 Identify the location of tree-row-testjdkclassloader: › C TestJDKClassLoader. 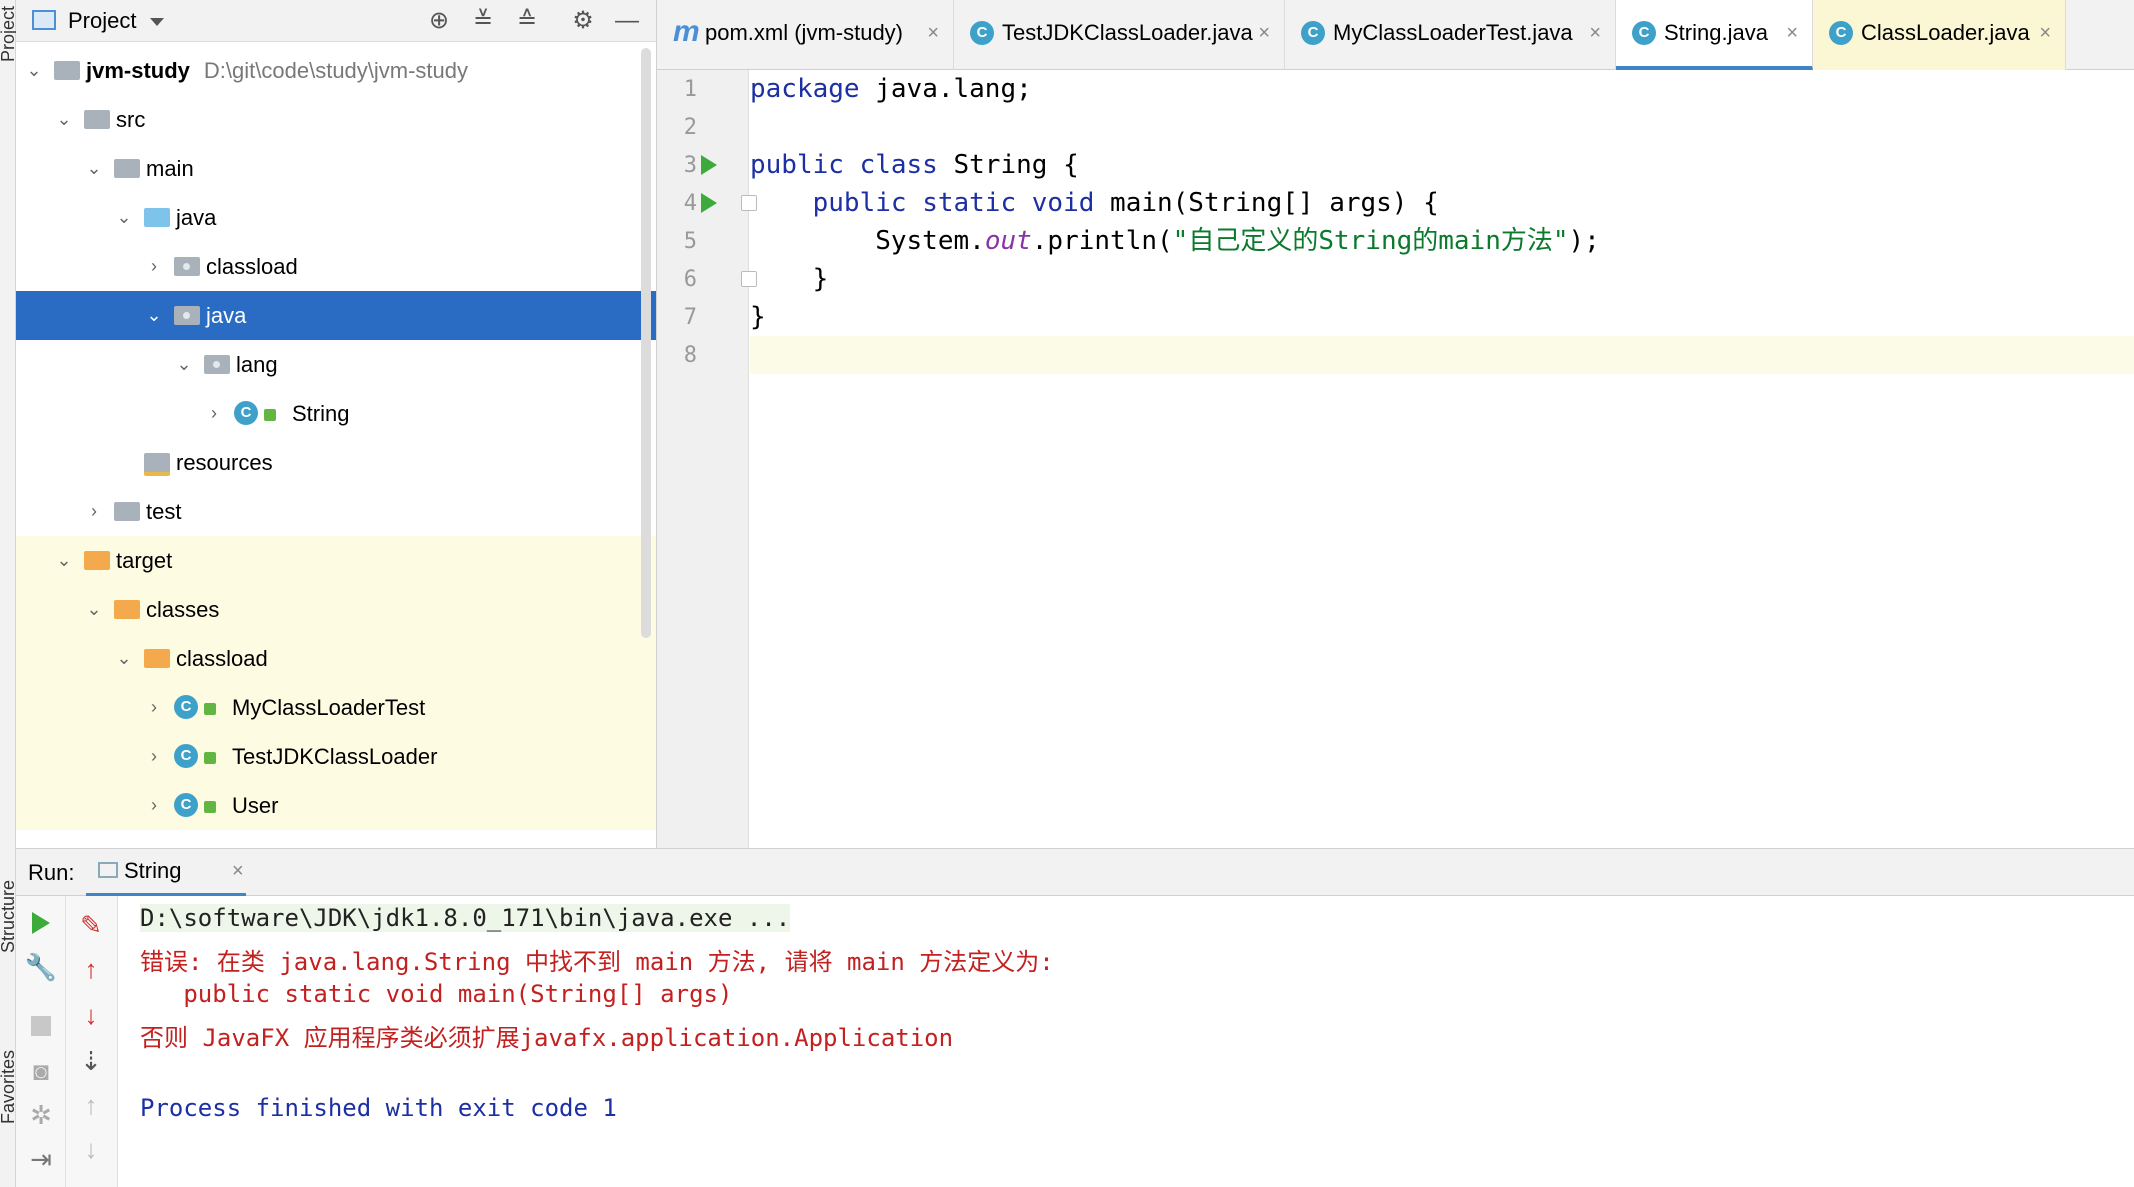
(336, 756).